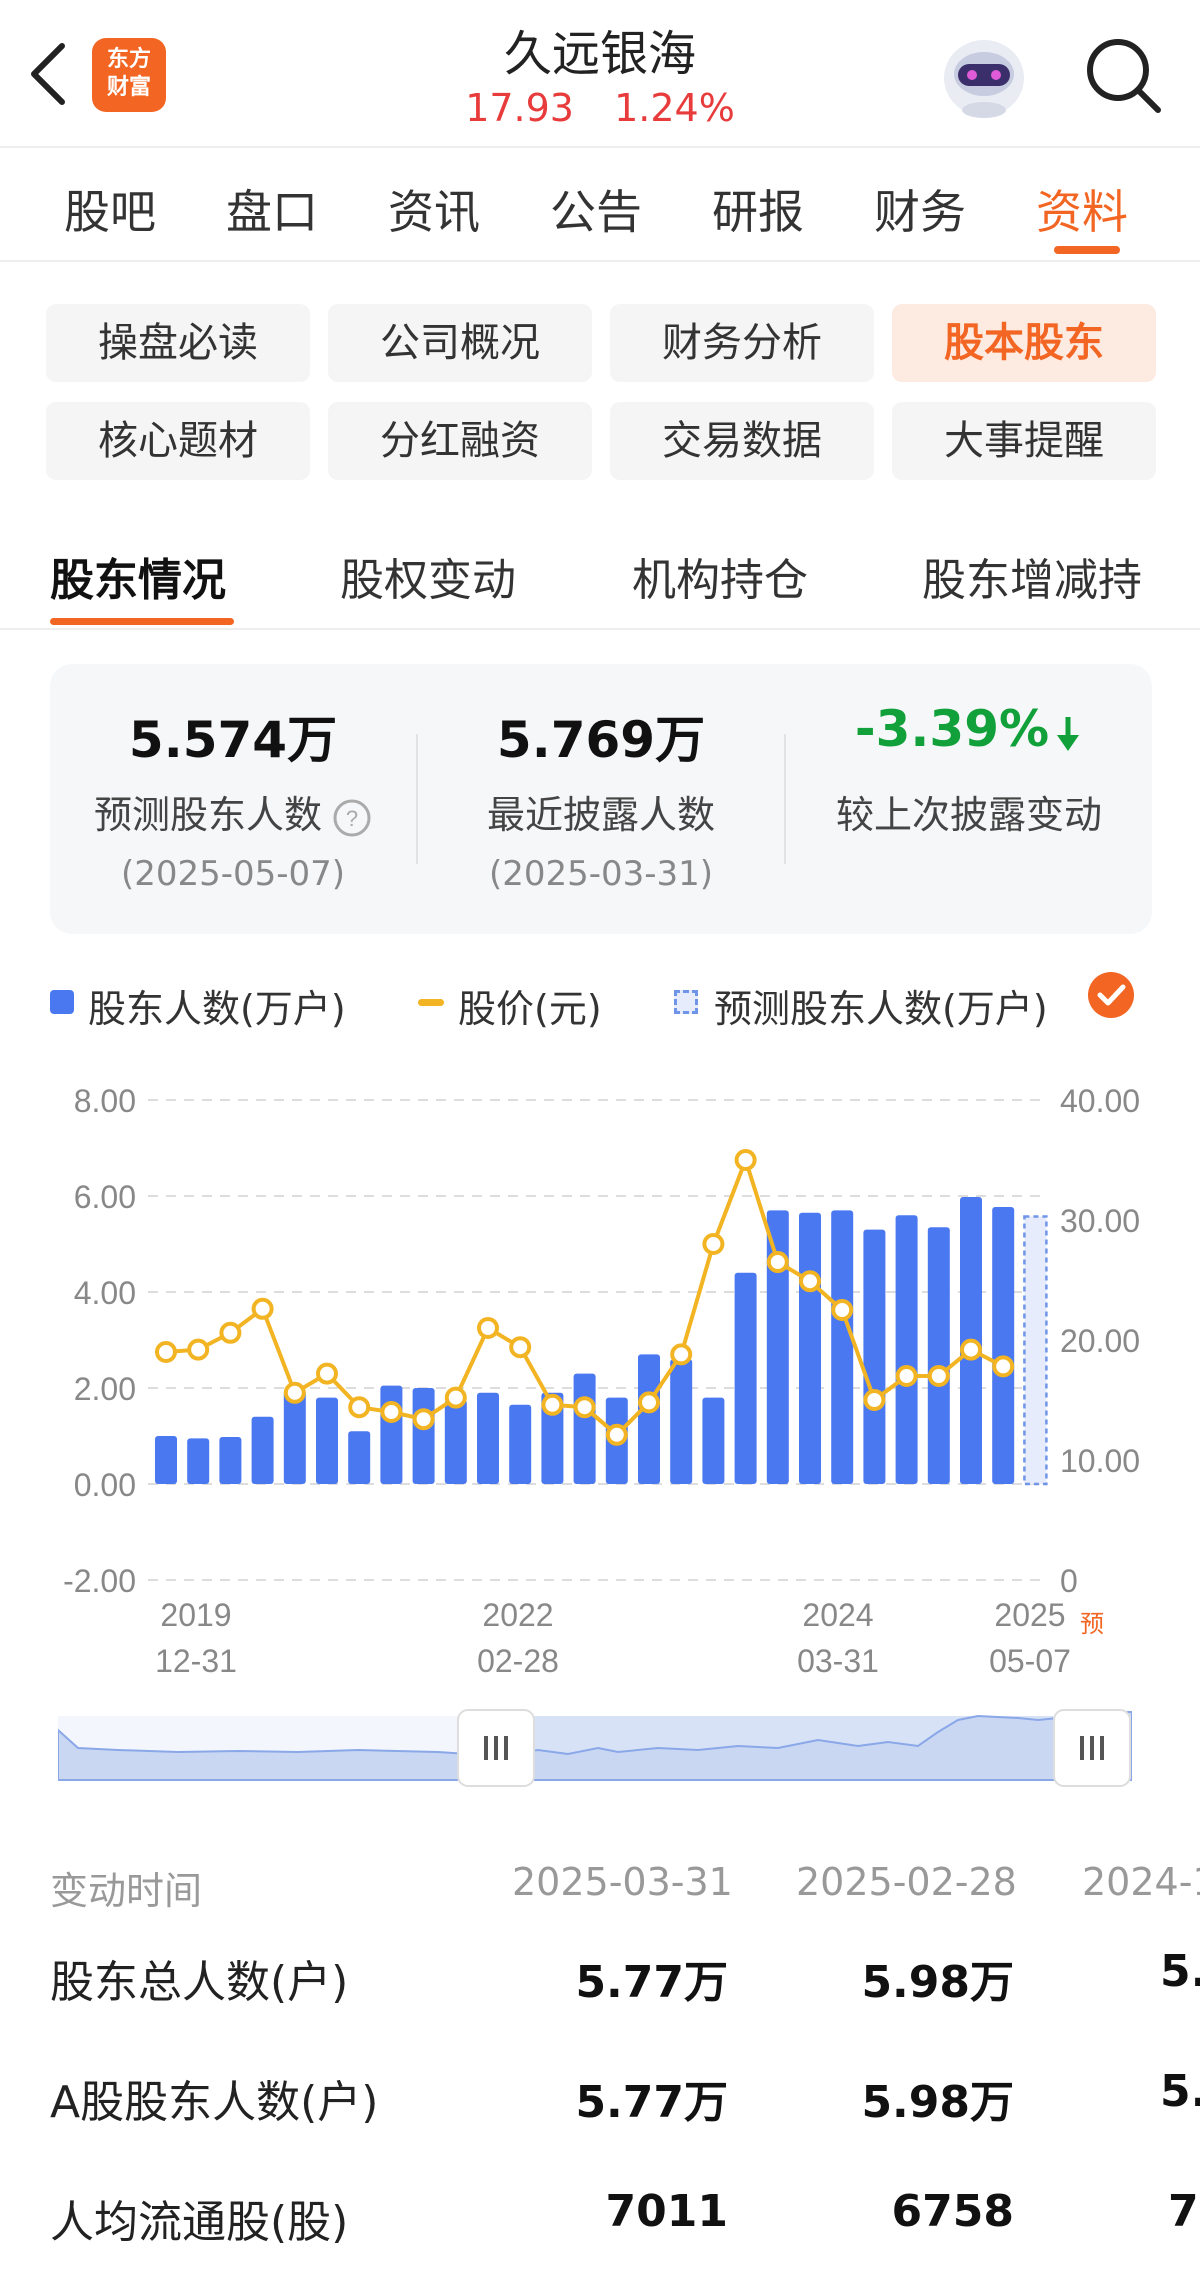  What do you see at coordinates (530, 1009) in the screenshot?
I see `legend-price-label: 股价(元)` at bounding box center [530, 1009].